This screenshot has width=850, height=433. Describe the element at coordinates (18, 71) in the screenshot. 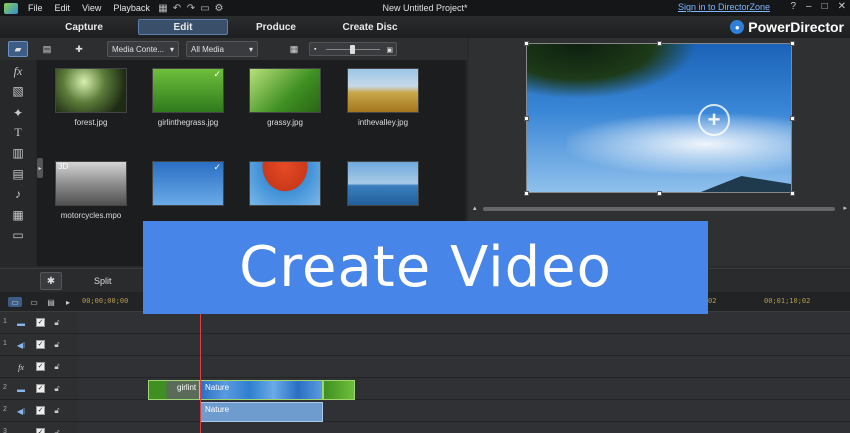

I see `fx-room-icon: fx` at that location.